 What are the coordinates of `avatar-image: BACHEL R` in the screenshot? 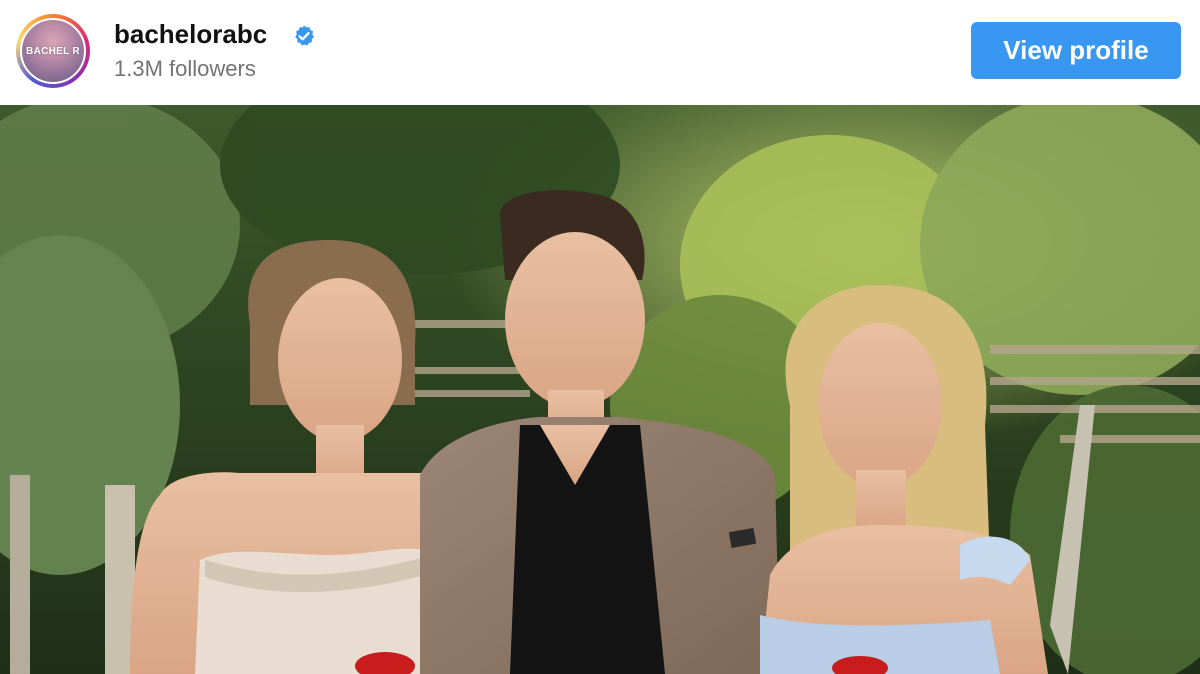 It's located at (53, 51).